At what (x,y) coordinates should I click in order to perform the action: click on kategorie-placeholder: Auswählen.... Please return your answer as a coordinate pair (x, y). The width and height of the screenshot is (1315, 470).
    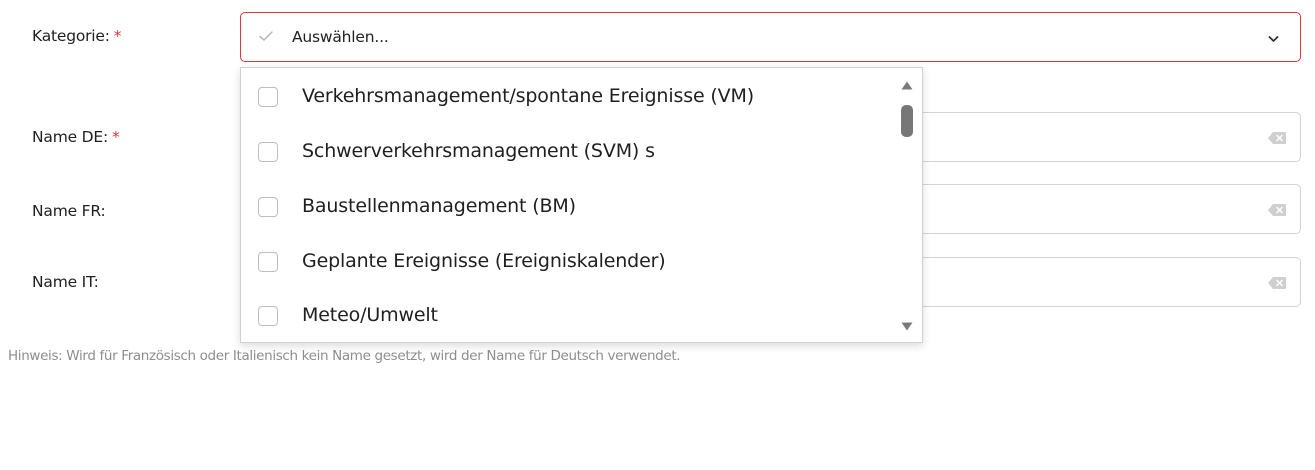
    Looking at the image, I should click on (340, 37).